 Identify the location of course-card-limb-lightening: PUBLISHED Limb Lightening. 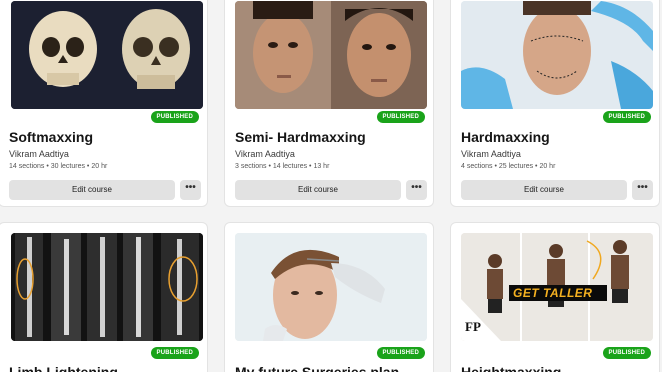
(104, 297).